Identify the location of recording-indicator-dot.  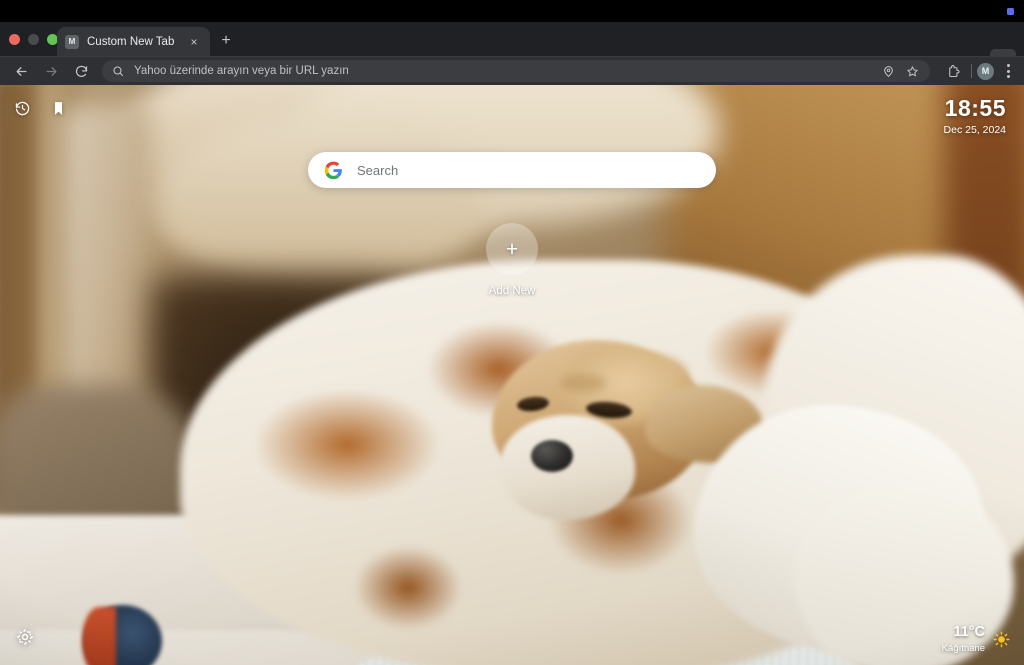
(1010, 11).